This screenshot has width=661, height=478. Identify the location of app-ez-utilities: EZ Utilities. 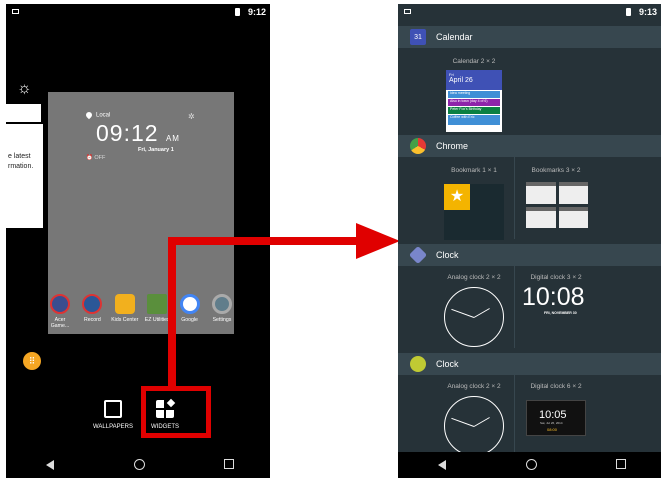
(157, 311).